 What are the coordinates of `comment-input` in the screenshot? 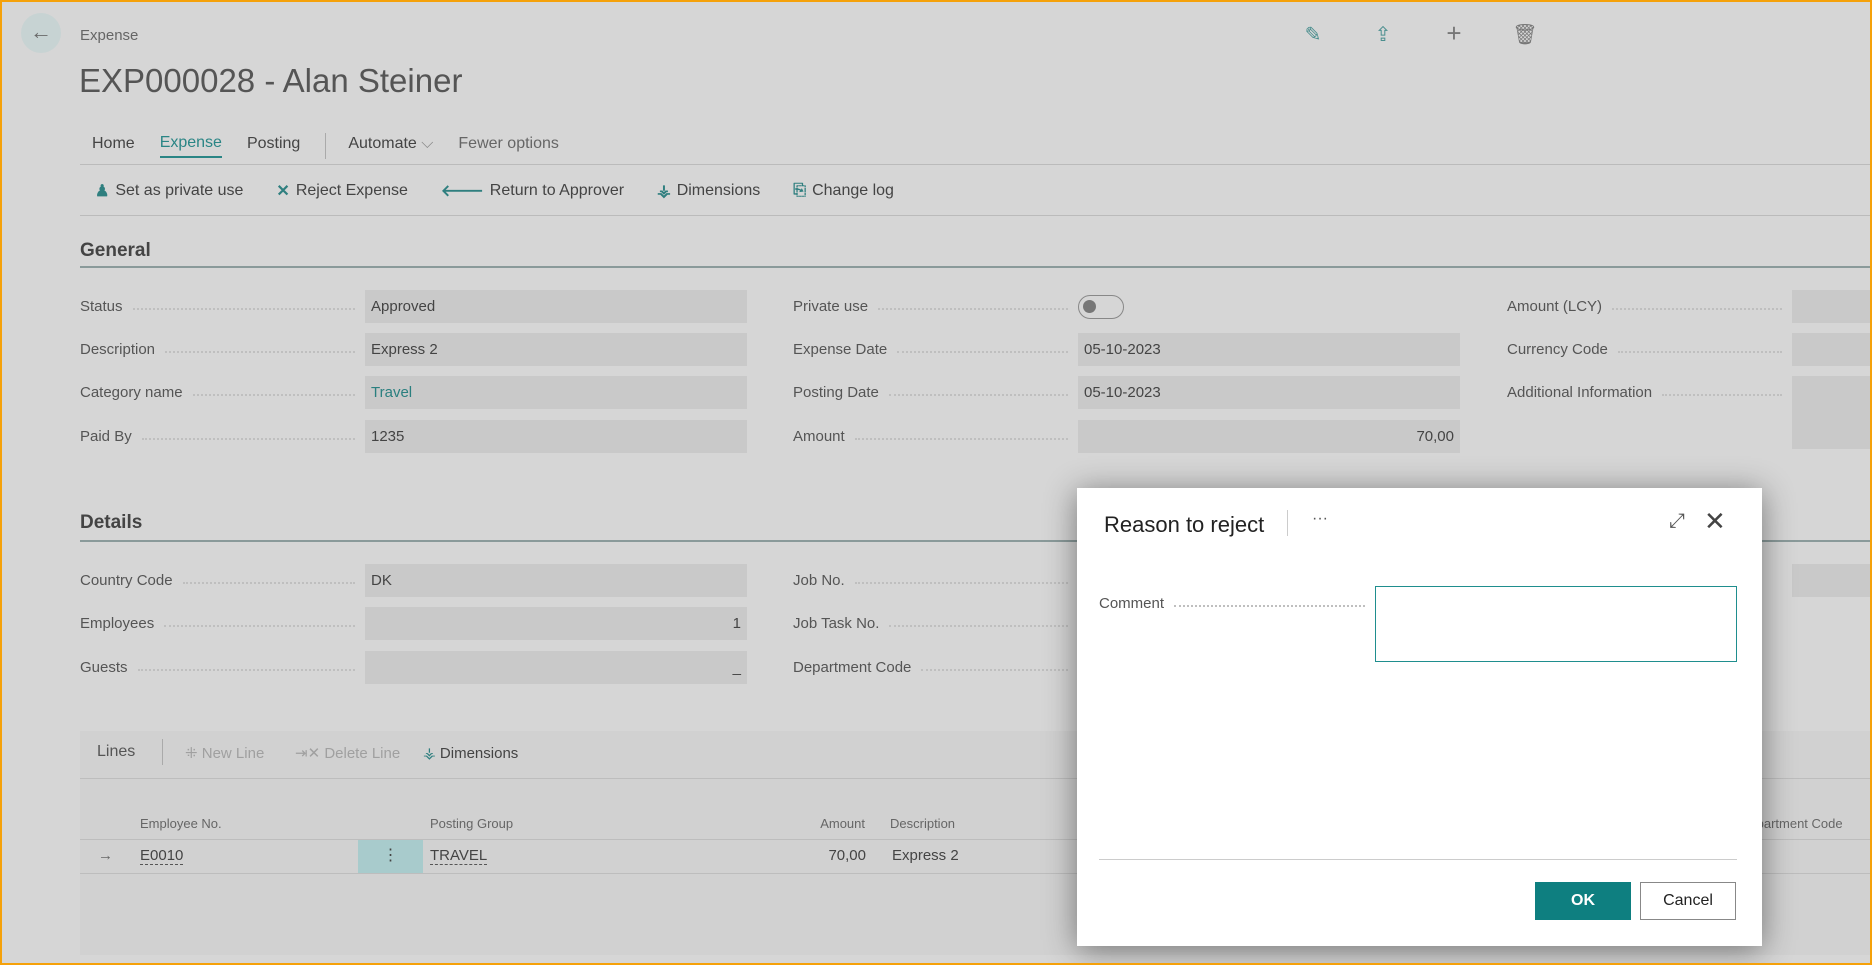 It's located at (1556, 624).